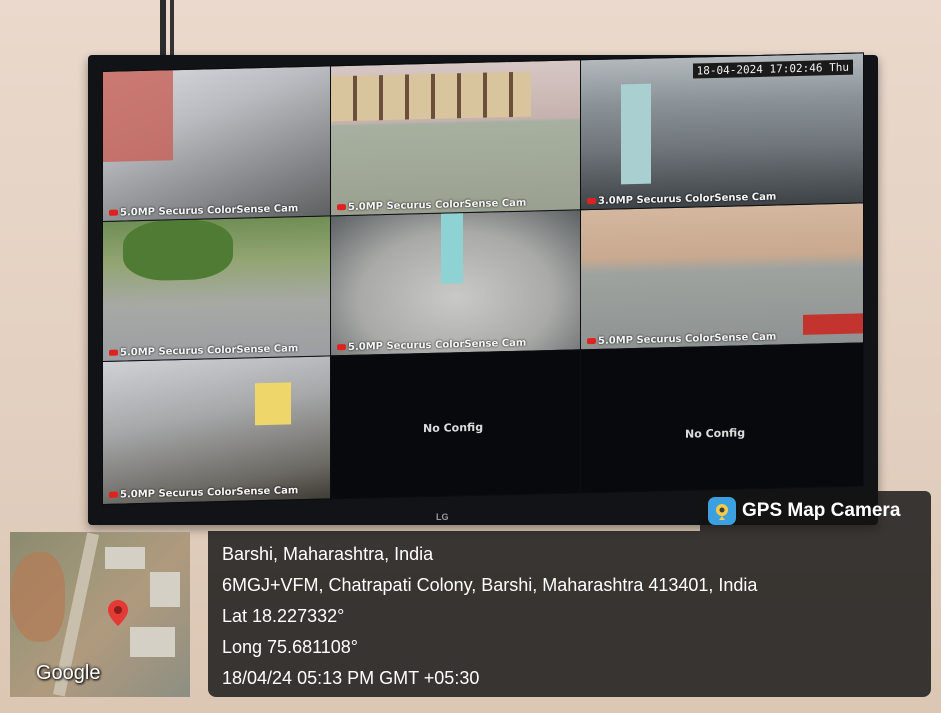 This screenshot has width=941, height=713. What do you see at coordinates (290, 647) in the screenshot?
I see `location-longitude: Long 75.681108°` at bounding box center [290, 647].